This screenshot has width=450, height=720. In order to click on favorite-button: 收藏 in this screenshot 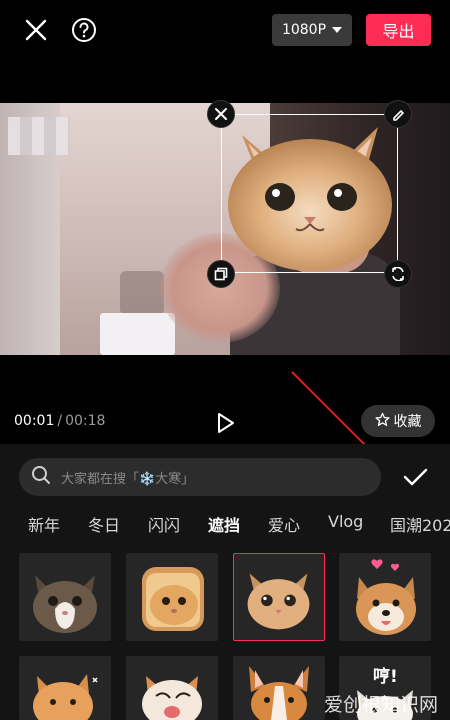, I will do `click(398, 421)`.